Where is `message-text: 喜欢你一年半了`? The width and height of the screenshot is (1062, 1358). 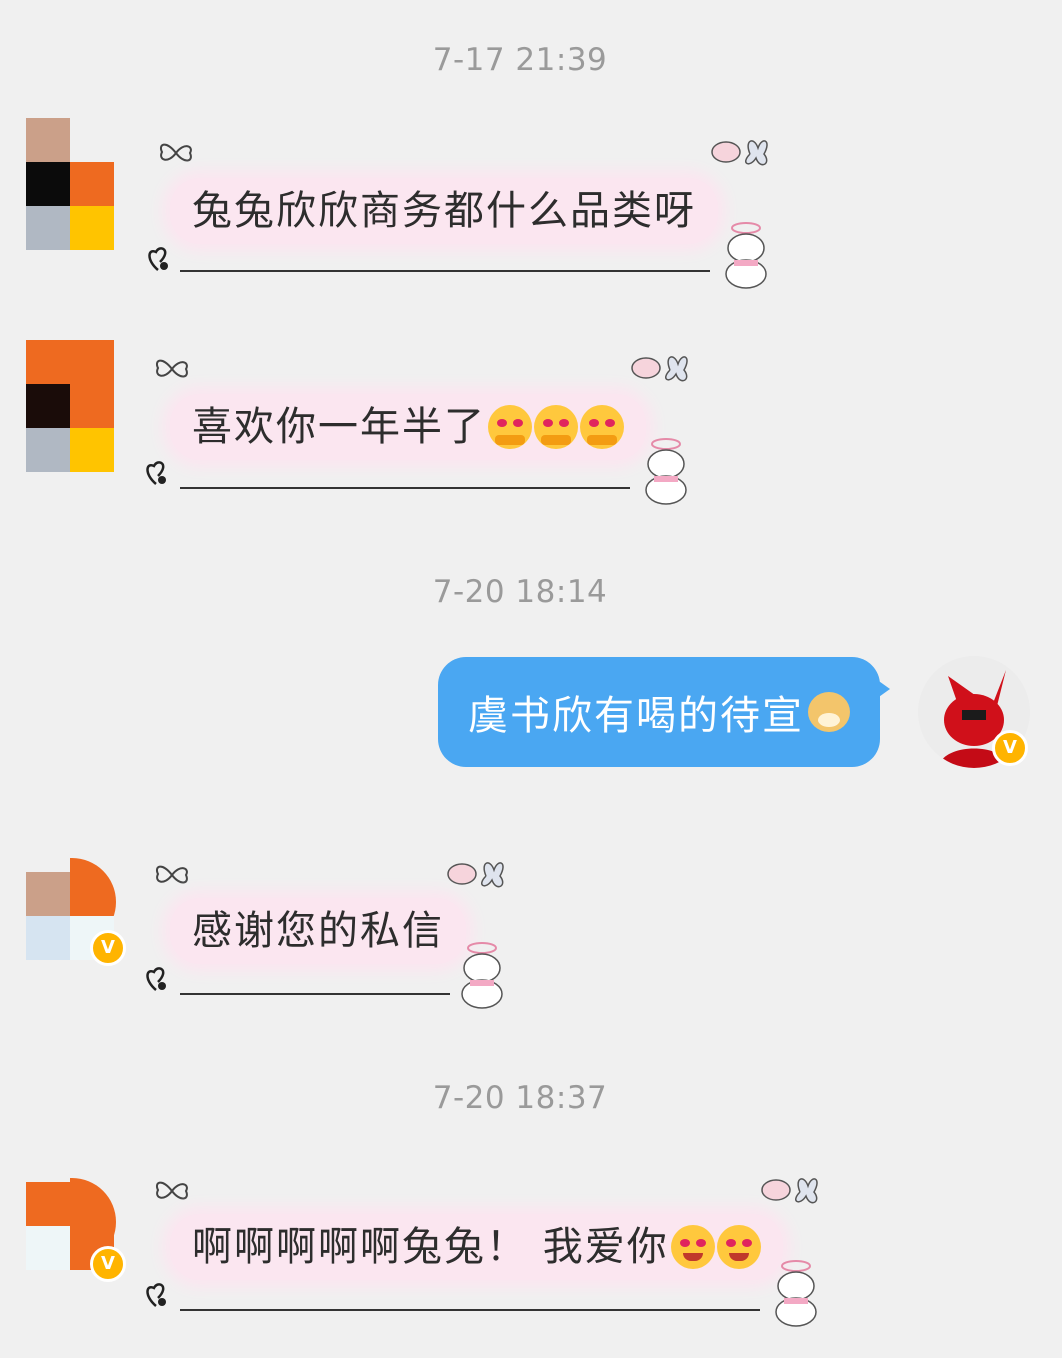
message-text: 喜欢你一年半了 is located at coordinates (339, 427).